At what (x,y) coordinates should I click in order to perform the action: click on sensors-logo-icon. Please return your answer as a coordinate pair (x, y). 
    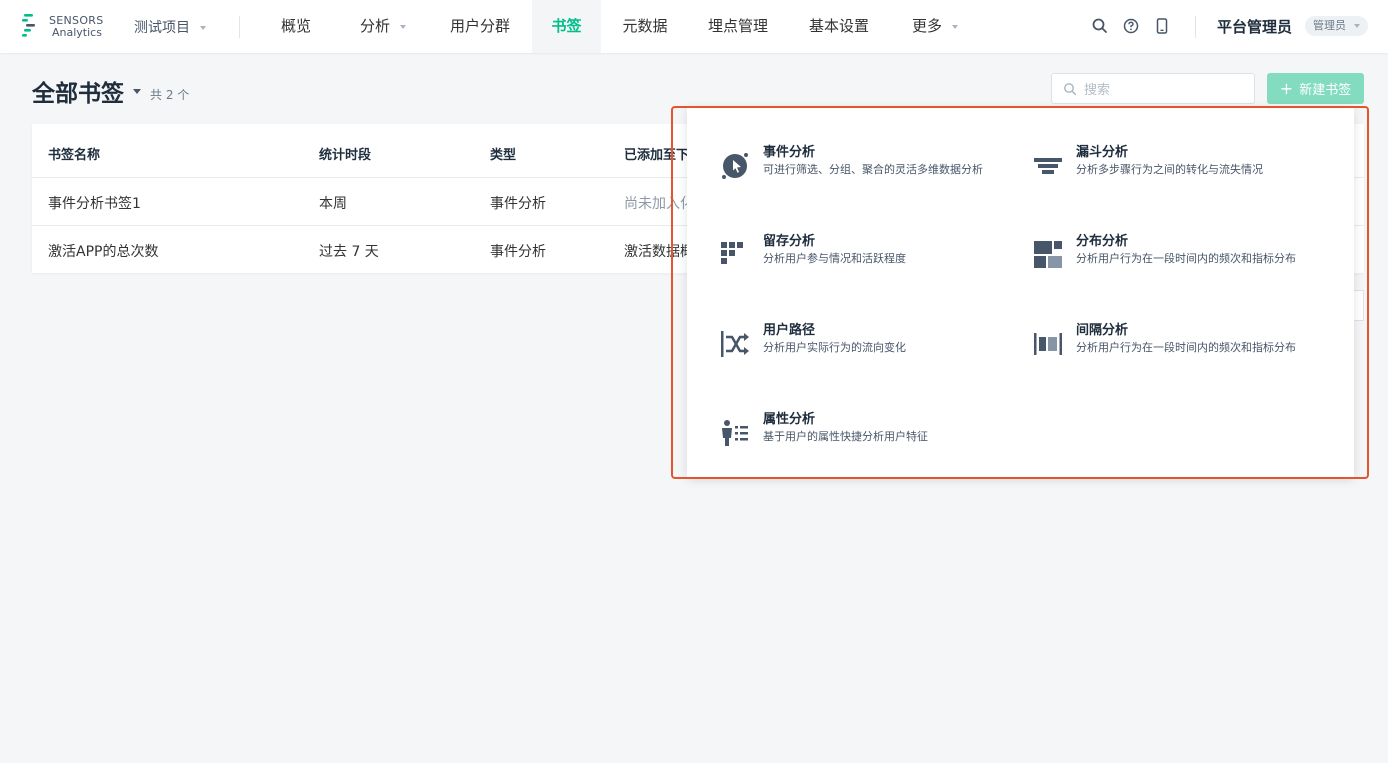
    Looking at the image, I should click on (28, 25).